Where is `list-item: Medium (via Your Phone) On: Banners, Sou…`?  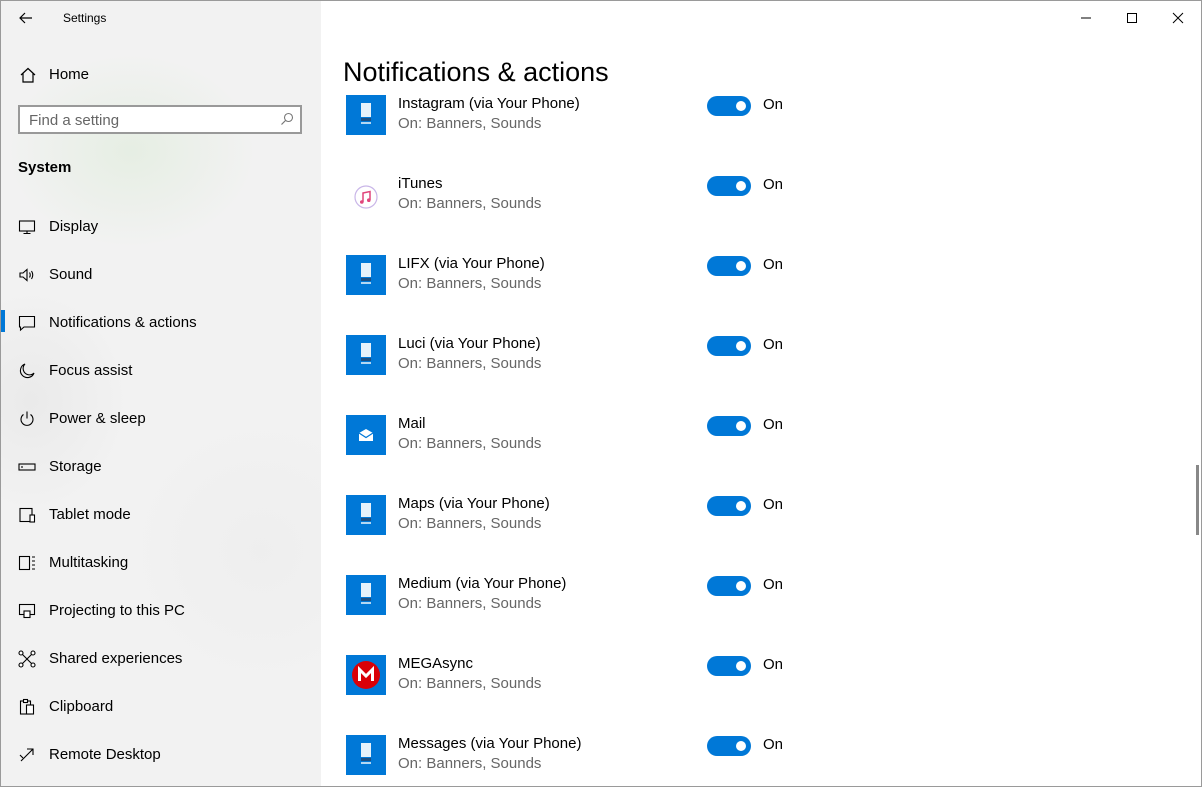
list-item: Medium (via Your Phone) On: Banners, Sou… is located at coordinates (751, 601).